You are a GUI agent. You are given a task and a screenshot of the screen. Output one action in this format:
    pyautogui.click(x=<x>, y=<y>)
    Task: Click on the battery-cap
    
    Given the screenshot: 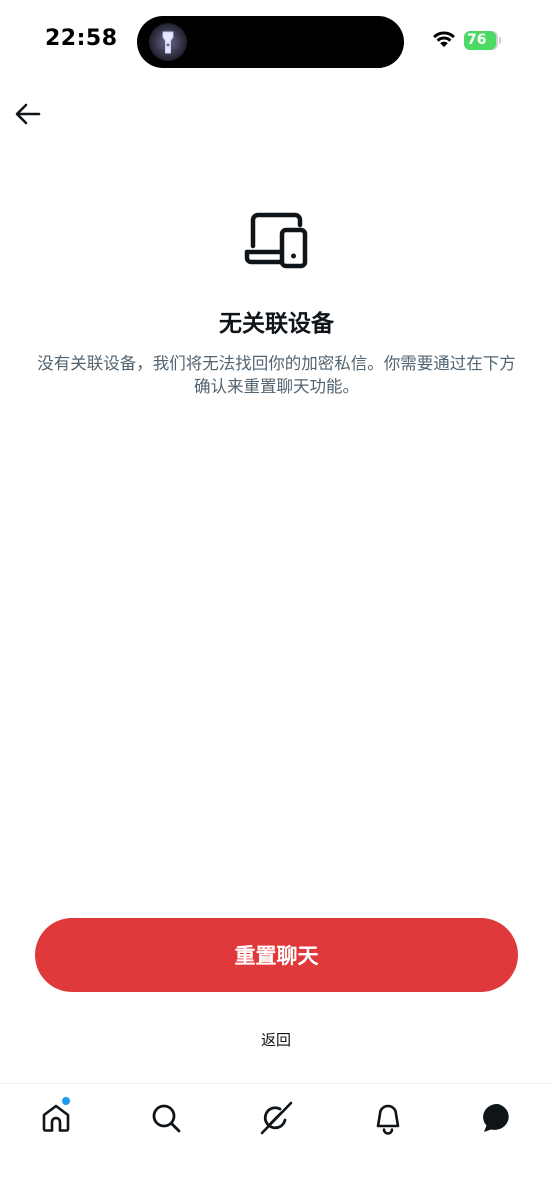 What is the action you would take?
    pyautogui.click(x=500, y=40)
    